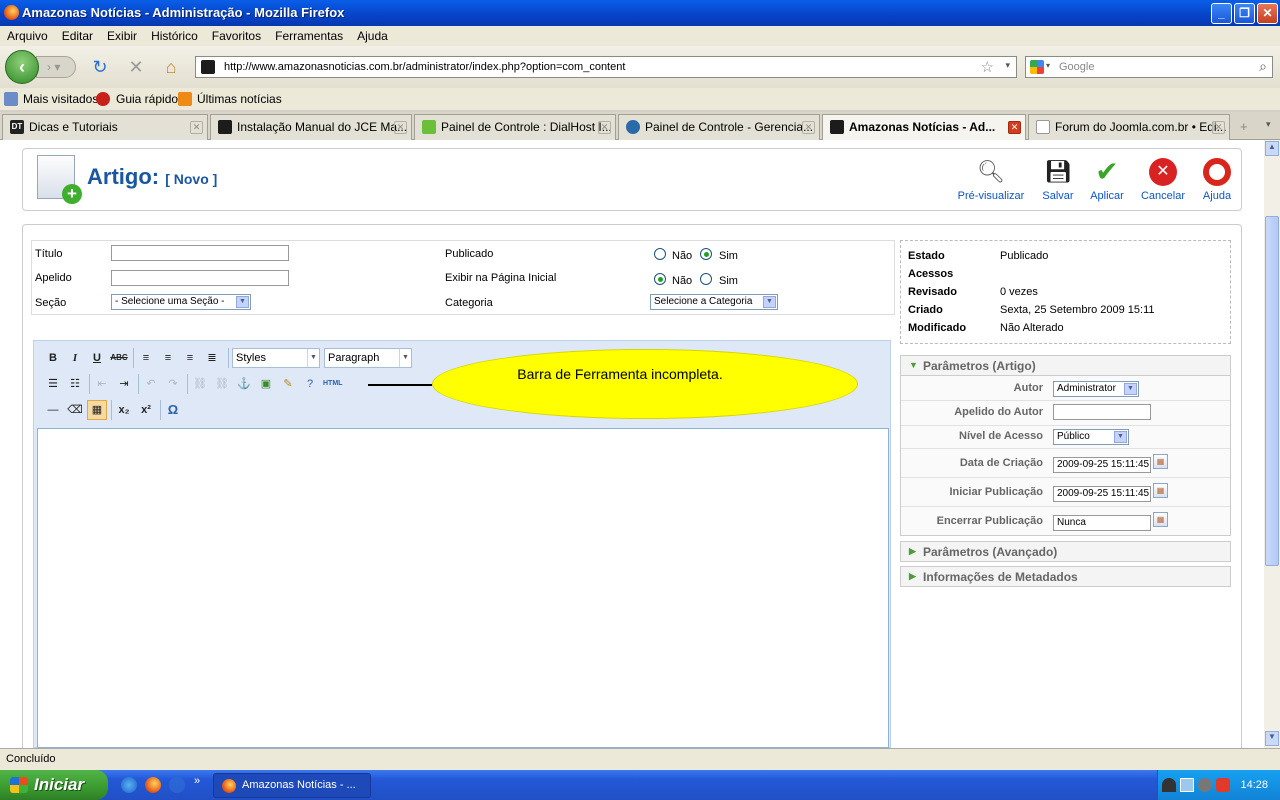 The image size is (1280, 800). I want to click on strikethrough-button: ABC, so click(119, 358).